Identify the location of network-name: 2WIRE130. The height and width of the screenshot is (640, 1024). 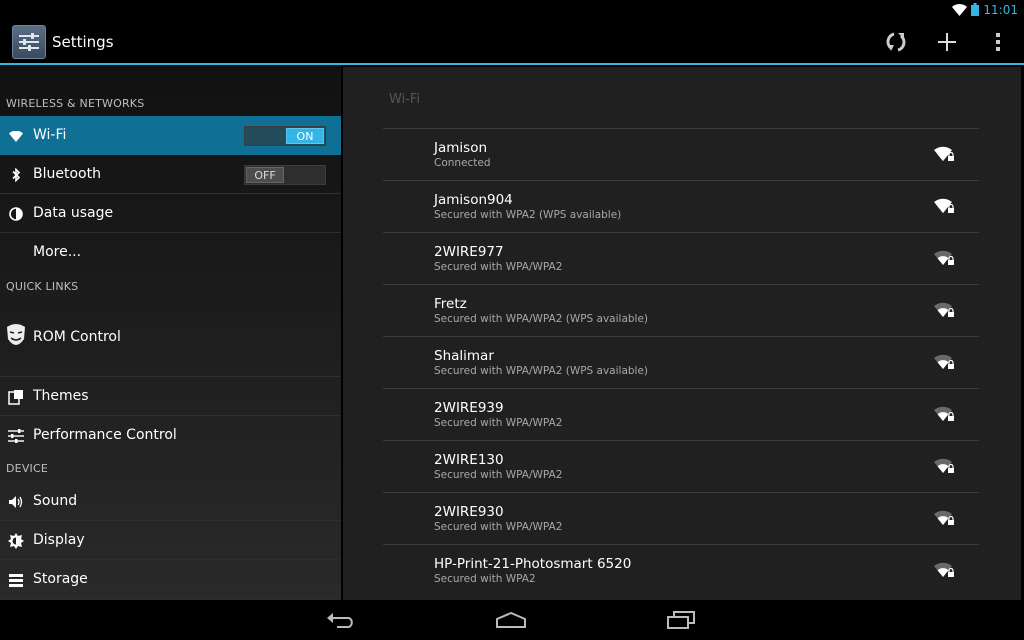
(469, 460).